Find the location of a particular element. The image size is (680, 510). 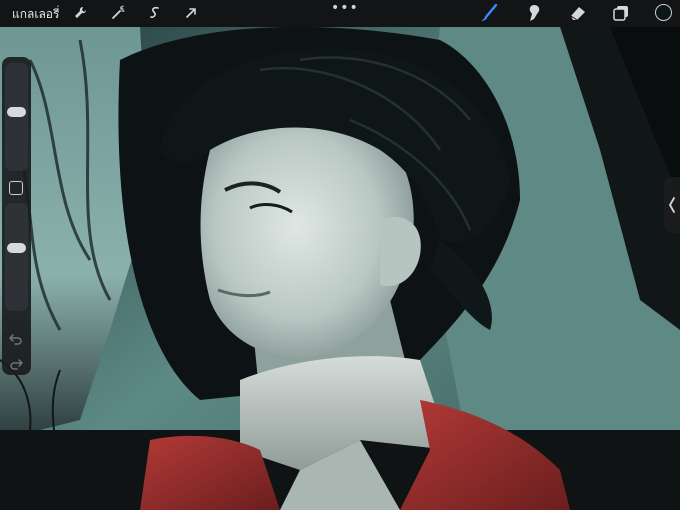

smudge-icon is located at coordinates (534, 13).